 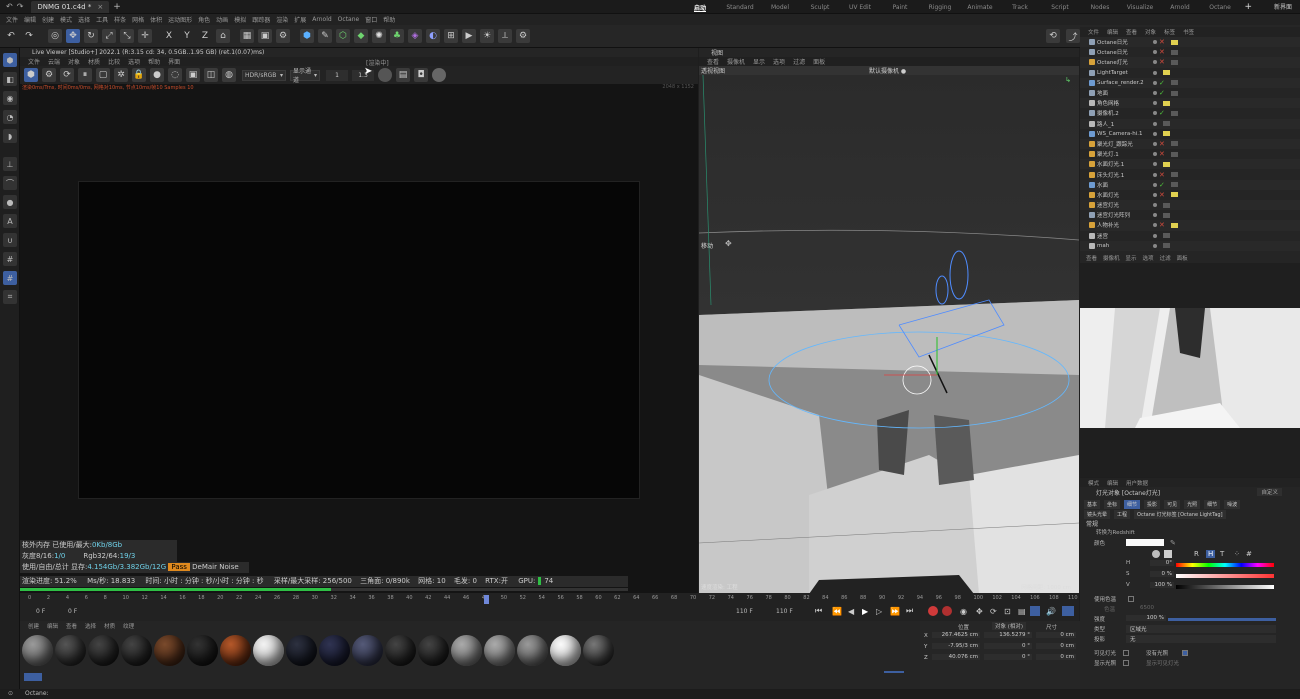 What do you see at coordinates (282, 19) in the screenshot?
I see `menu-item: 渲染` at bounding box center [282, 19].